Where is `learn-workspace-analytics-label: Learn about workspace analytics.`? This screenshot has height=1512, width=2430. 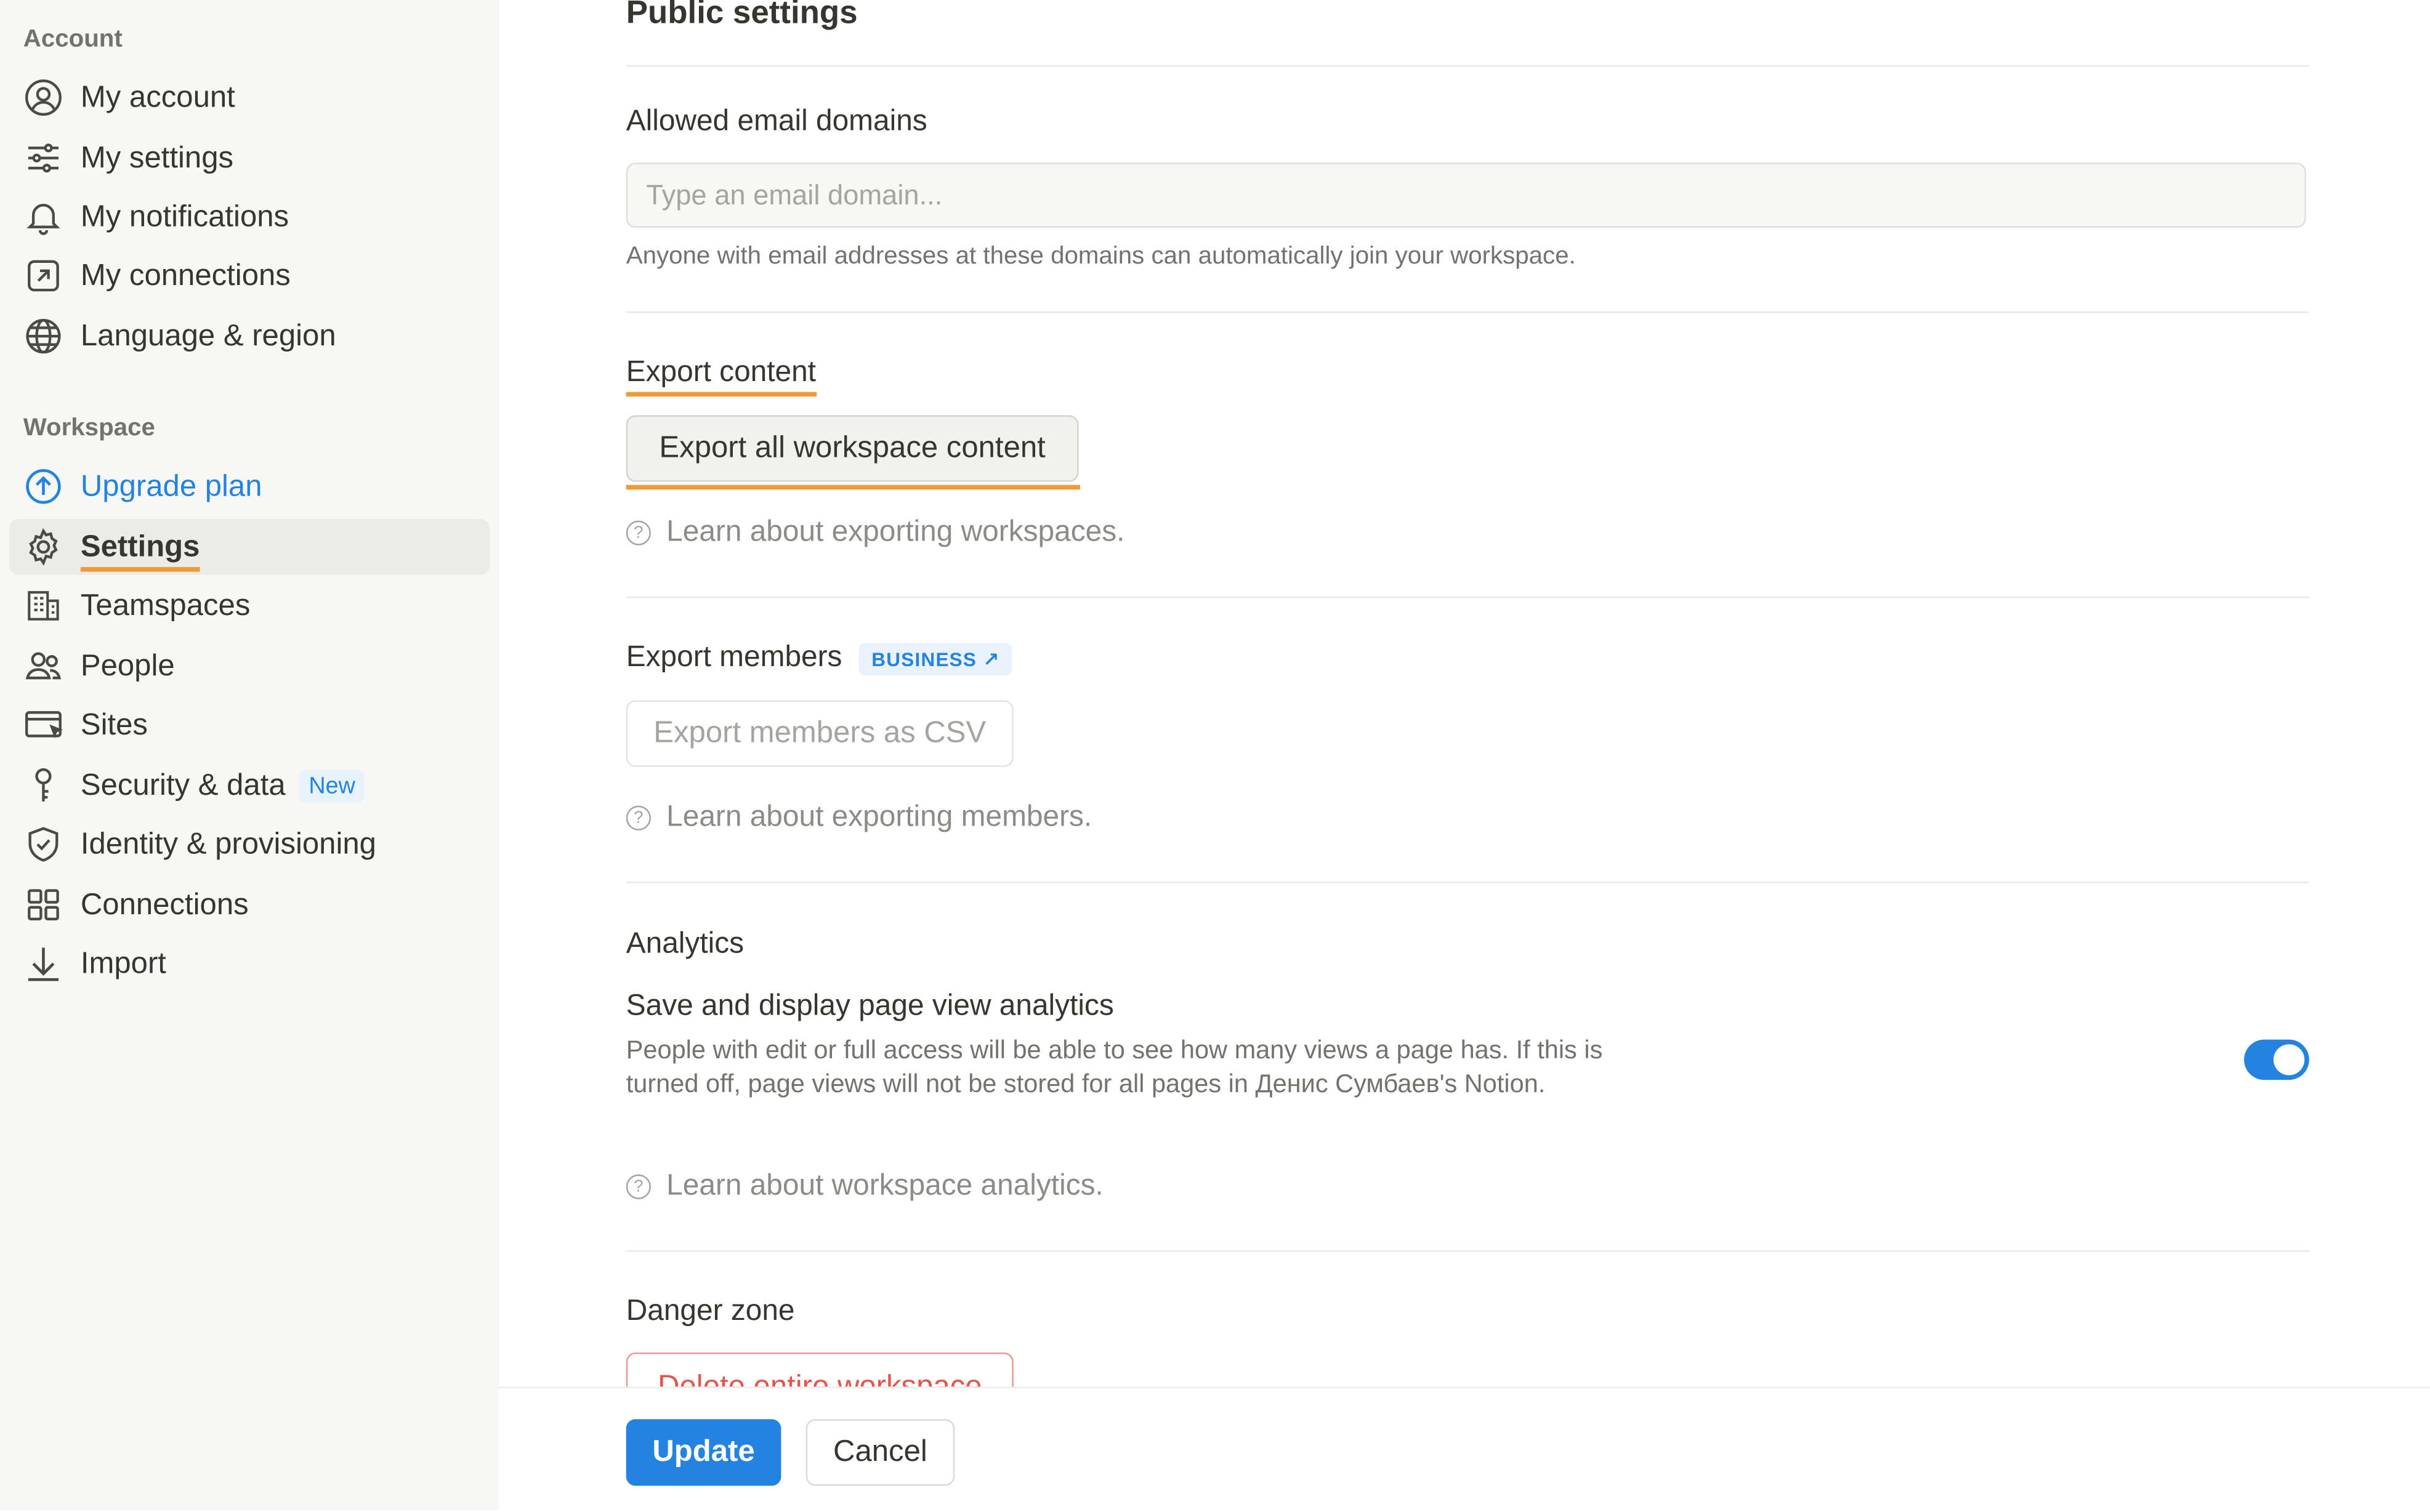
learn-workspace-analytics-label: Learn about workspace analytics. is located at coordinates (885, 1186).